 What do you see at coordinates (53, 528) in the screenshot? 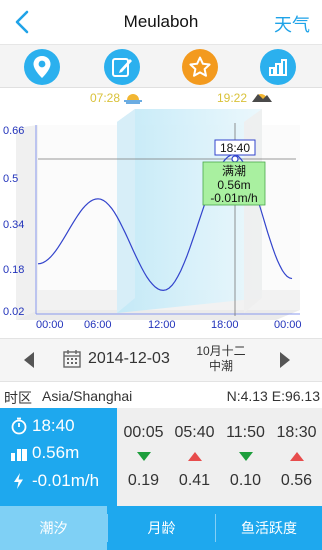
I see `tab-tide: 潮汐` at bounding box center [53, 528].